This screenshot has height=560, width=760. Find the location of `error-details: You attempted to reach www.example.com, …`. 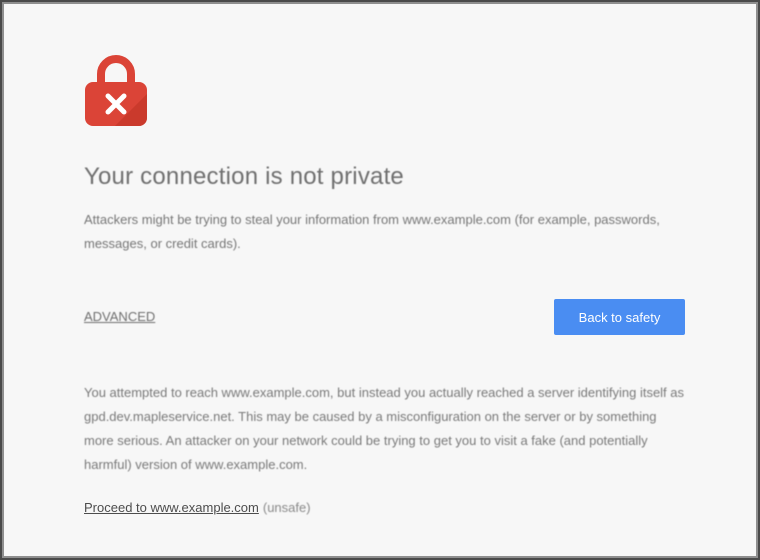

error-details: You attempted to reach www.example.com, … is located at coordinates (384, 428).